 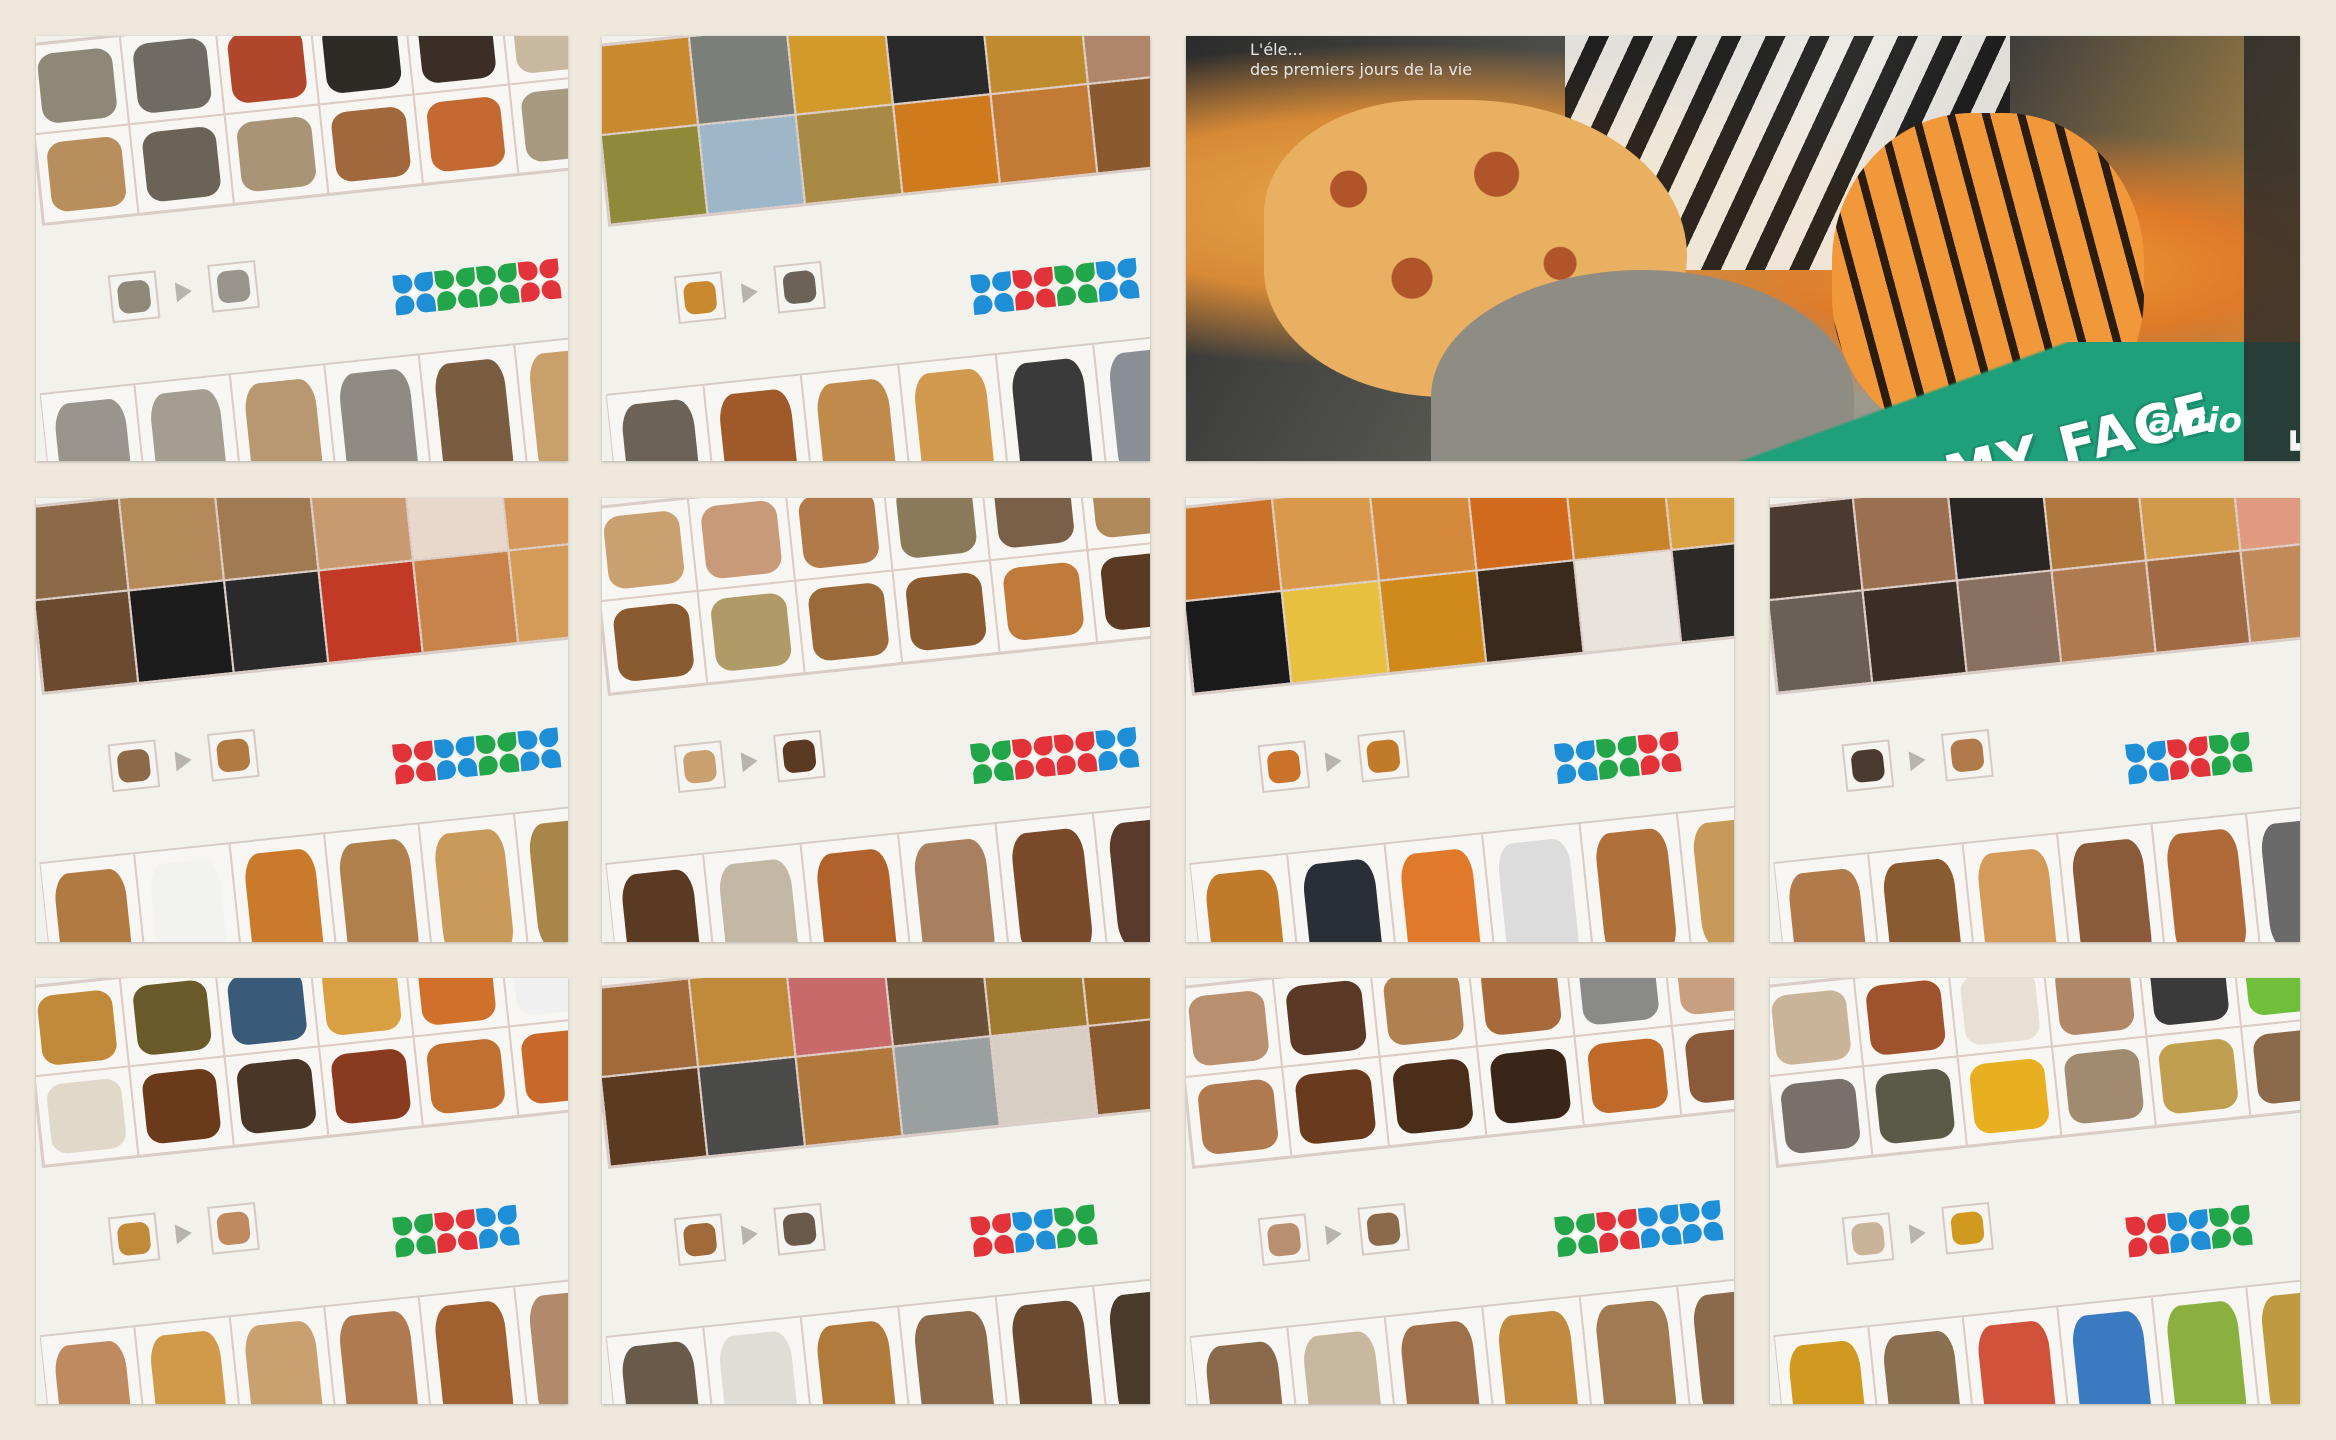 I want to click on clover-red-icon, so click(x=1033, y=288).